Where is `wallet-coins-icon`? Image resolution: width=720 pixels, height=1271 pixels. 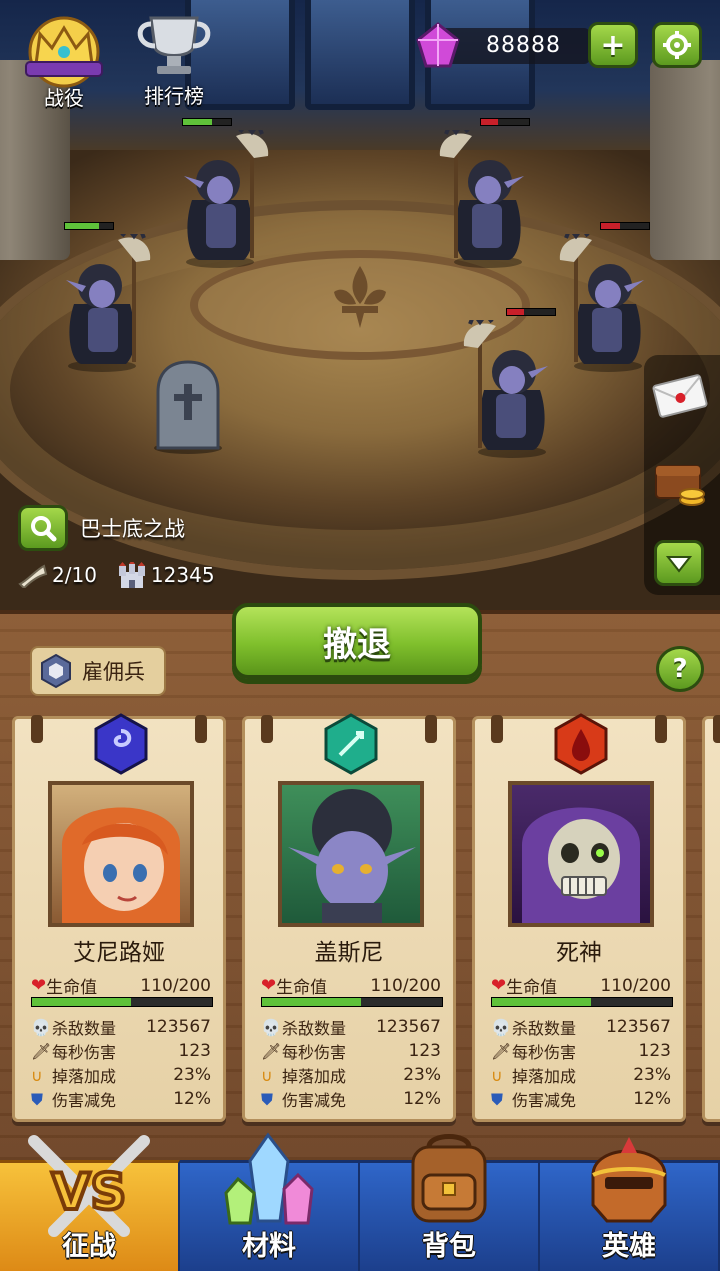 wallet-coins-icon is located at coordinates (680, 485).